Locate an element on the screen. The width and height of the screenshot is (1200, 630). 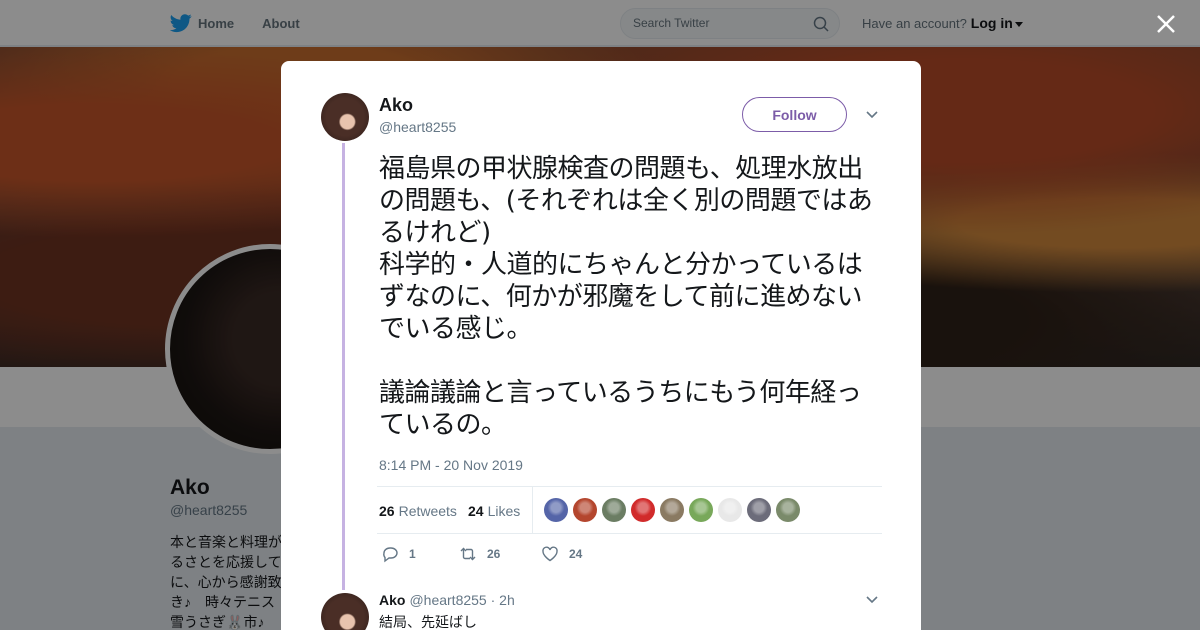
reply-author-handle: @heart8255 is located at coordinates (447, 600).